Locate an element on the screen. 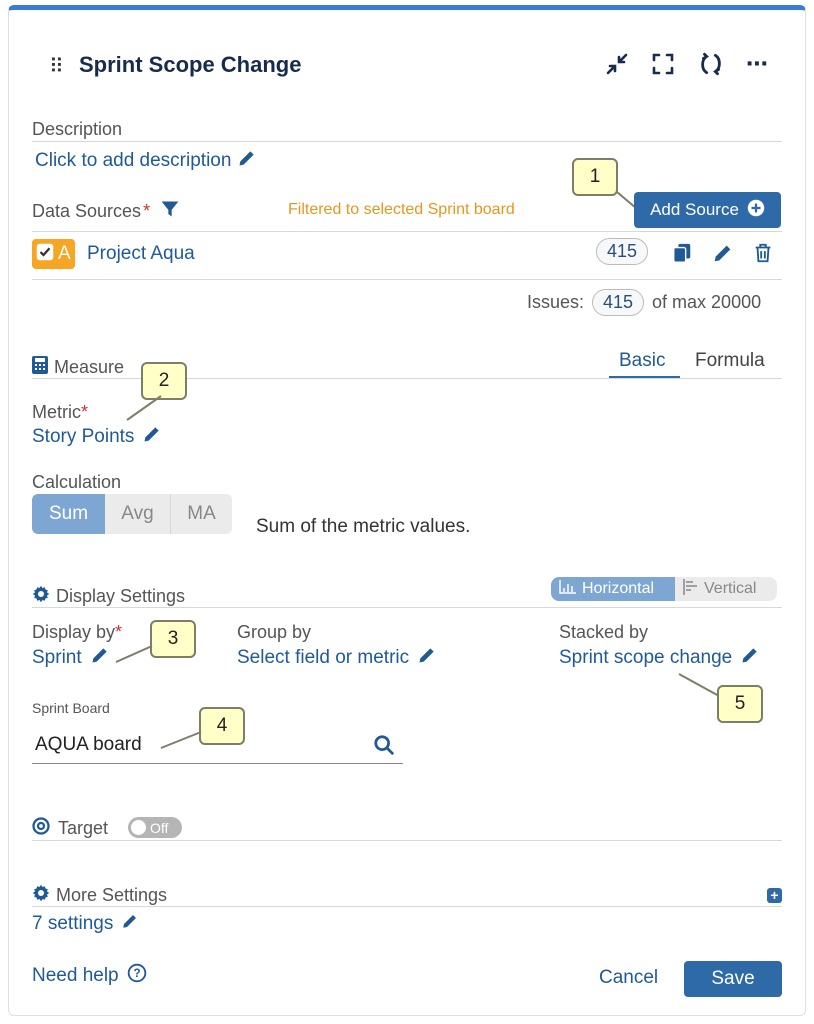  help-circle-icon: ? is located at coordinates (137, 975).